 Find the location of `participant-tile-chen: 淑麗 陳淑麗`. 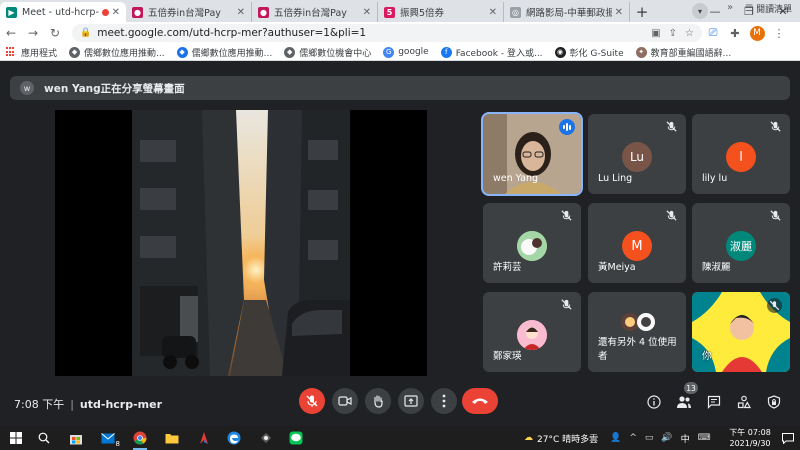

participant-tile-chen: 淑麗 陳淑麗 is located at coordinates (741, 243).